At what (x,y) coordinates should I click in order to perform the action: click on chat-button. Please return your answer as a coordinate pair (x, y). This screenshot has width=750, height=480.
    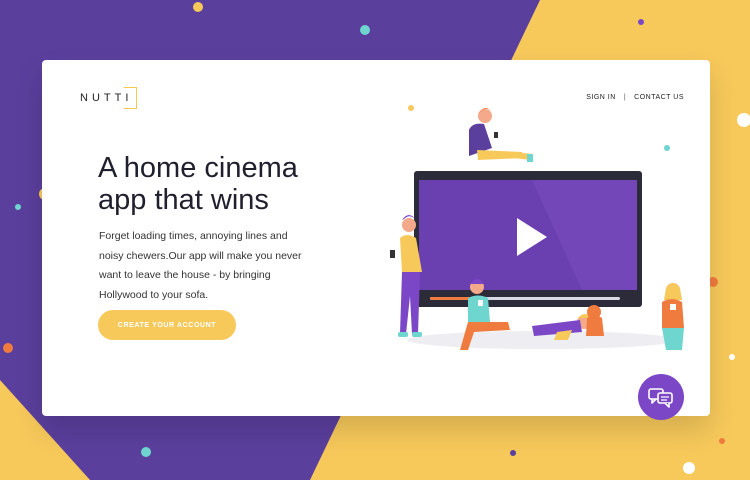
    Looking at the image, I should click on (661, 397).